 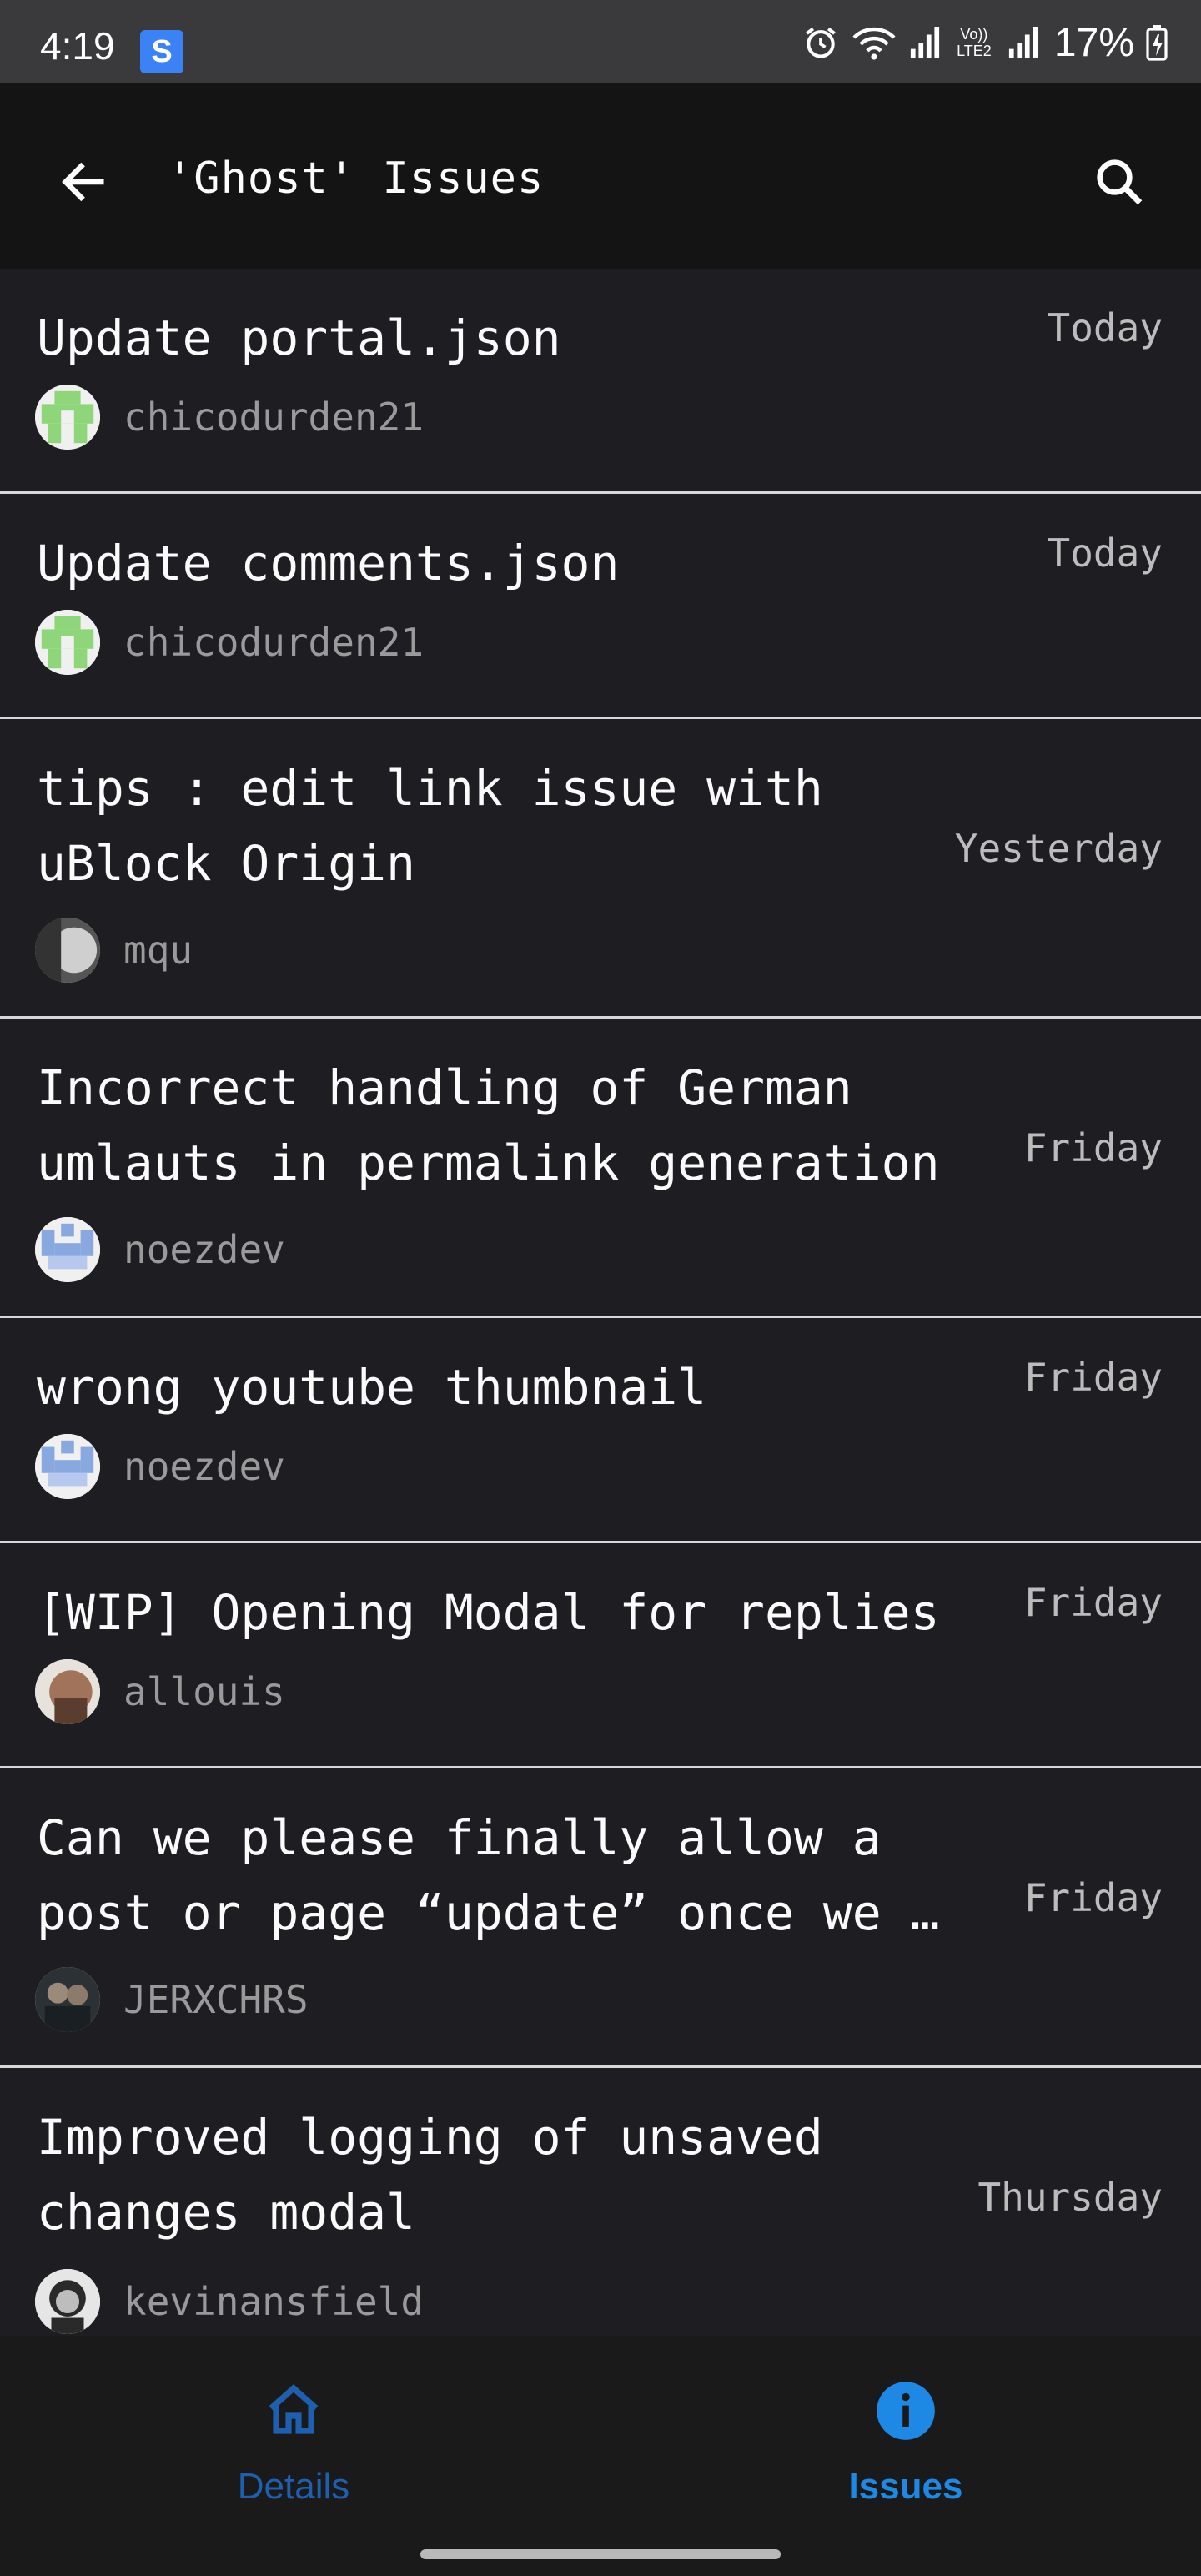 What do you see at coordinates (294, 2486) in the screenshot?
I see `nav-details-label: Details` at bounding box center [294, 2486].